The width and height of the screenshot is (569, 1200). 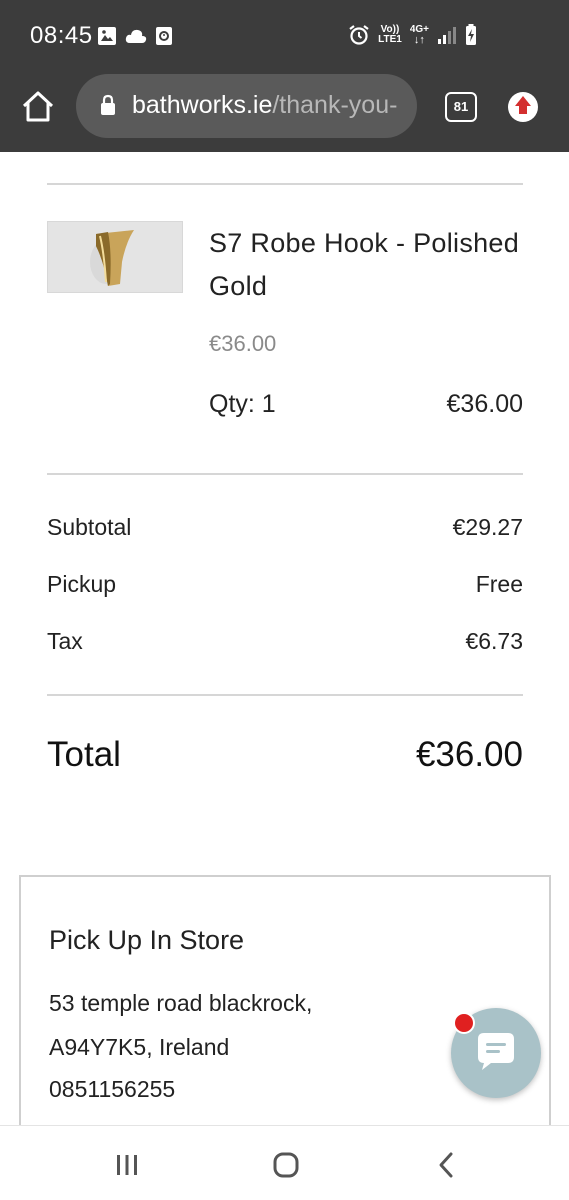 I want to click on line-price: €36.00, so click(x=484, y=404).